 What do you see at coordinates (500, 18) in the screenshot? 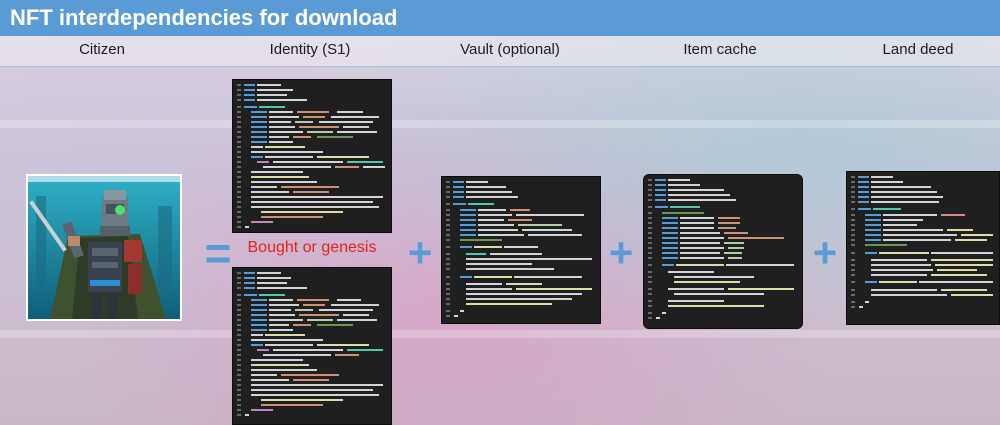
I see `title-bar: NFT interdependencies for download` at bounding box center [500, 18].